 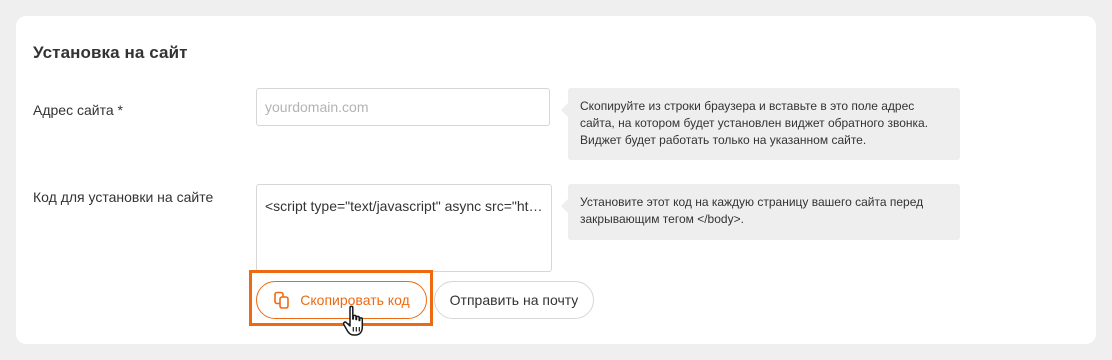 What do you see at coordinates (403, 107) in the screenshot?
I see `site-address-input` at bounding box center [403, 107].